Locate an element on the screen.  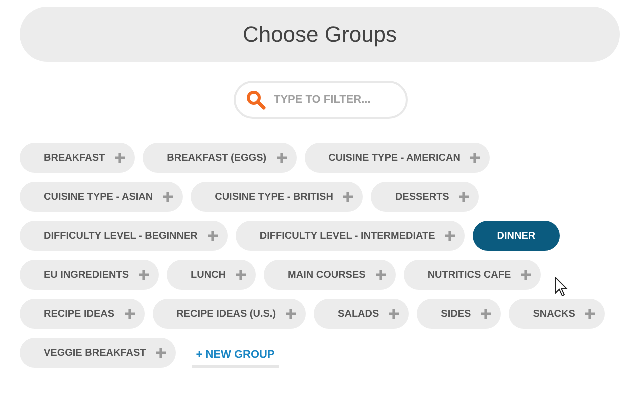
group-chip: DESSERTS is located at coordinates (425, 197).